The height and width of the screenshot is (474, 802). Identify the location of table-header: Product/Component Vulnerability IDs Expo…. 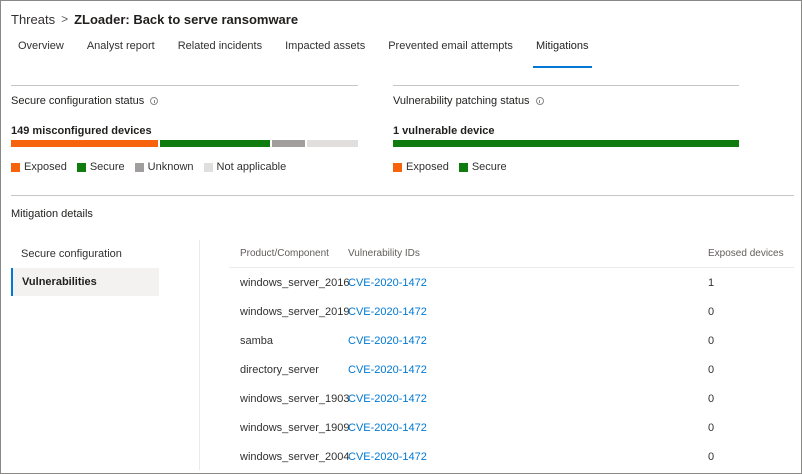
(511, 254).